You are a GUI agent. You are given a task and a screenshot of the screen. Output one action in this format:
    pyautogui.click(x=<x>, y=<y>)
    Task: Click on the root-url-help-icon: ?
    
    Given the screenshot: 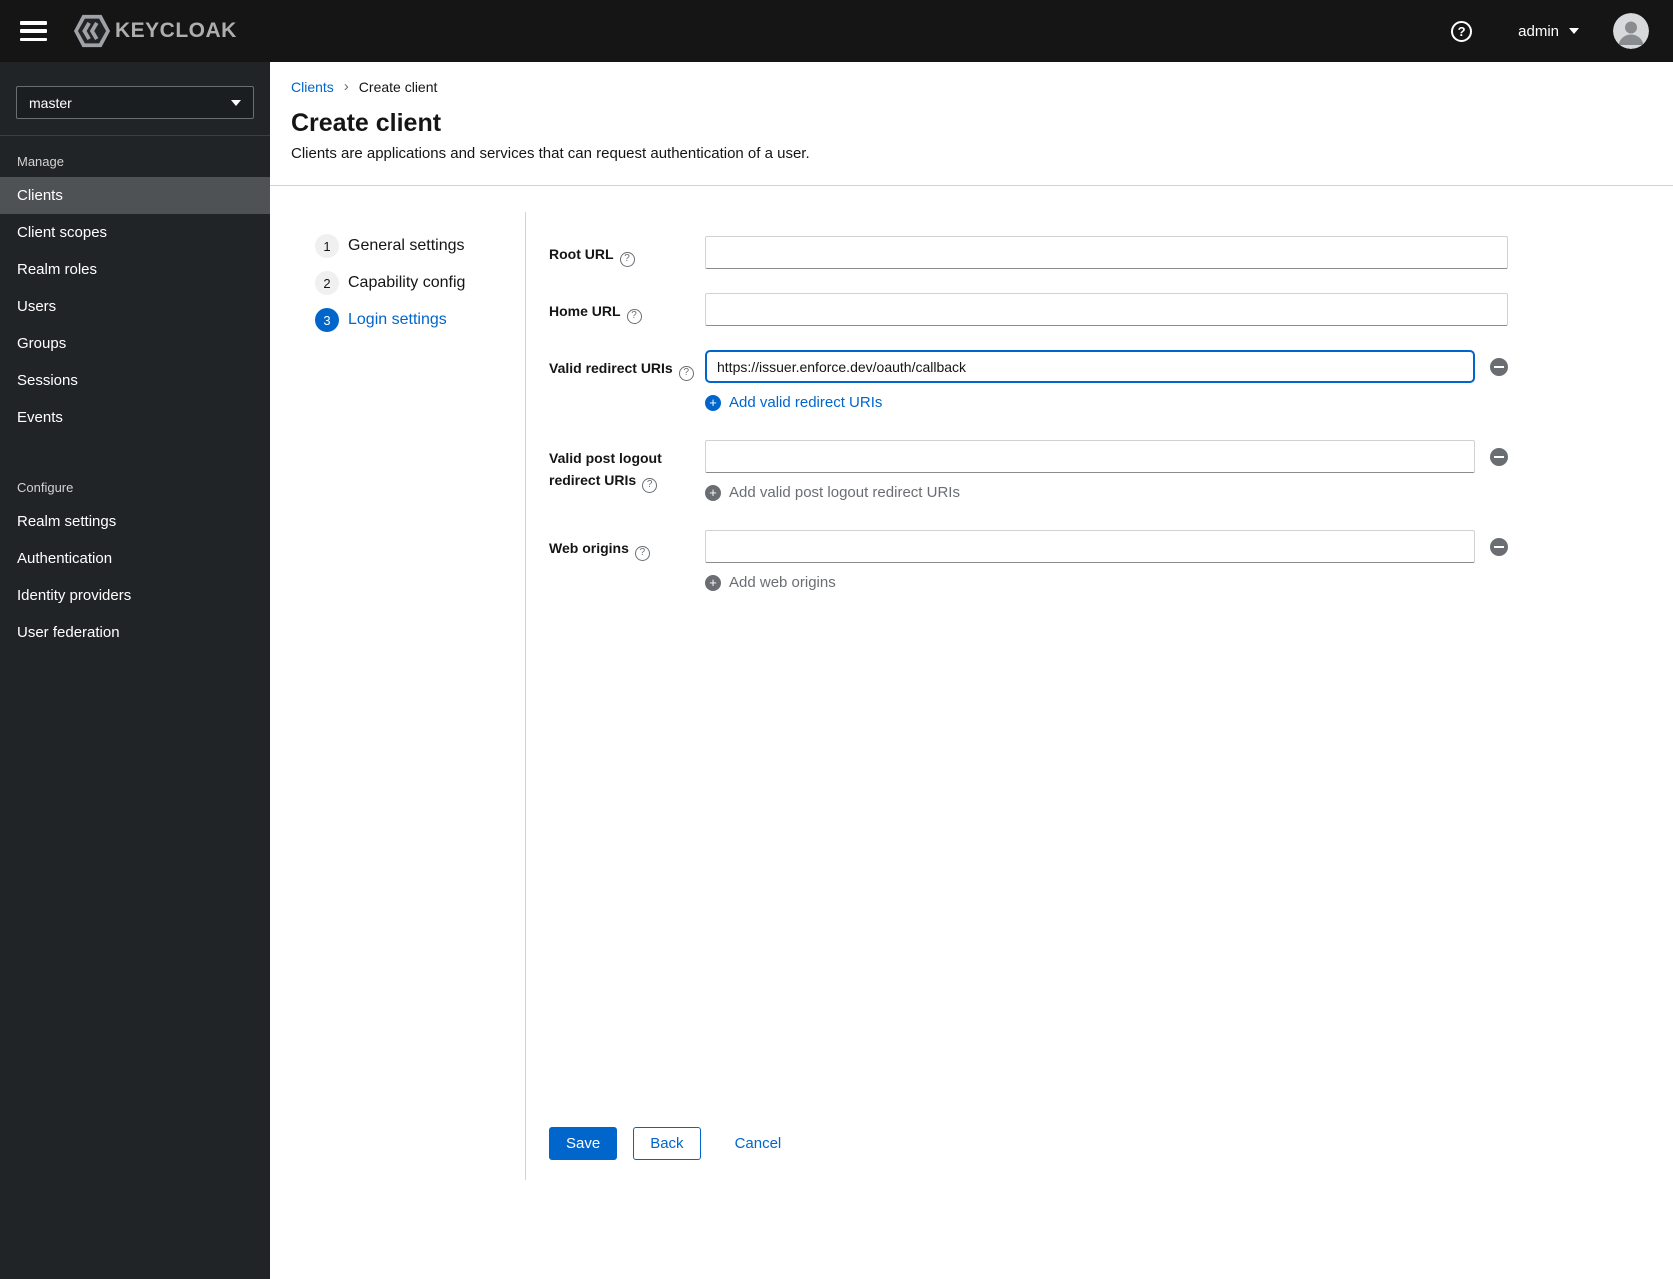 What is the action you would take?
    pyautogui.click(x=627, y=259)
    